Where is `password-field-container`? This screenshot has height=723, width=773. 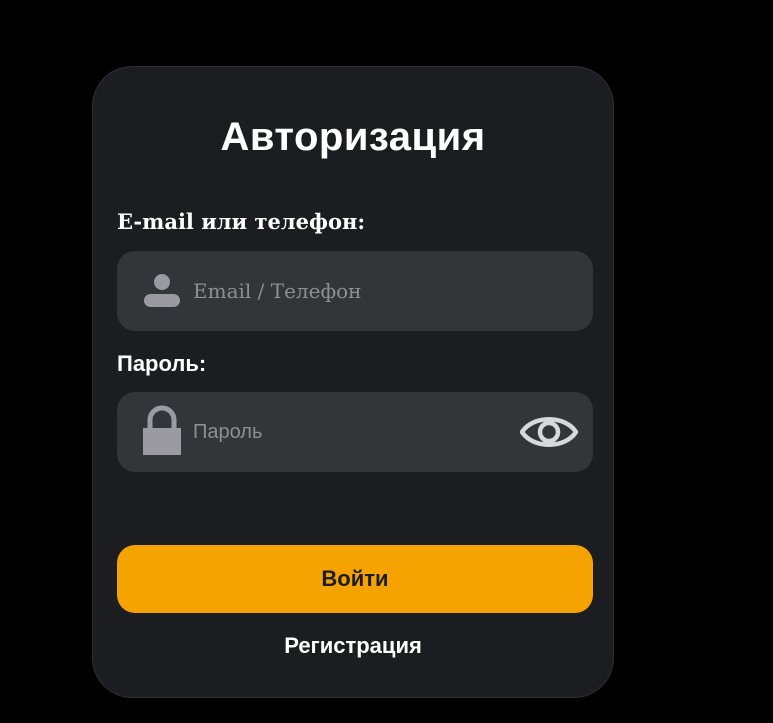
password-field-container is located at coordinates (355, 432).